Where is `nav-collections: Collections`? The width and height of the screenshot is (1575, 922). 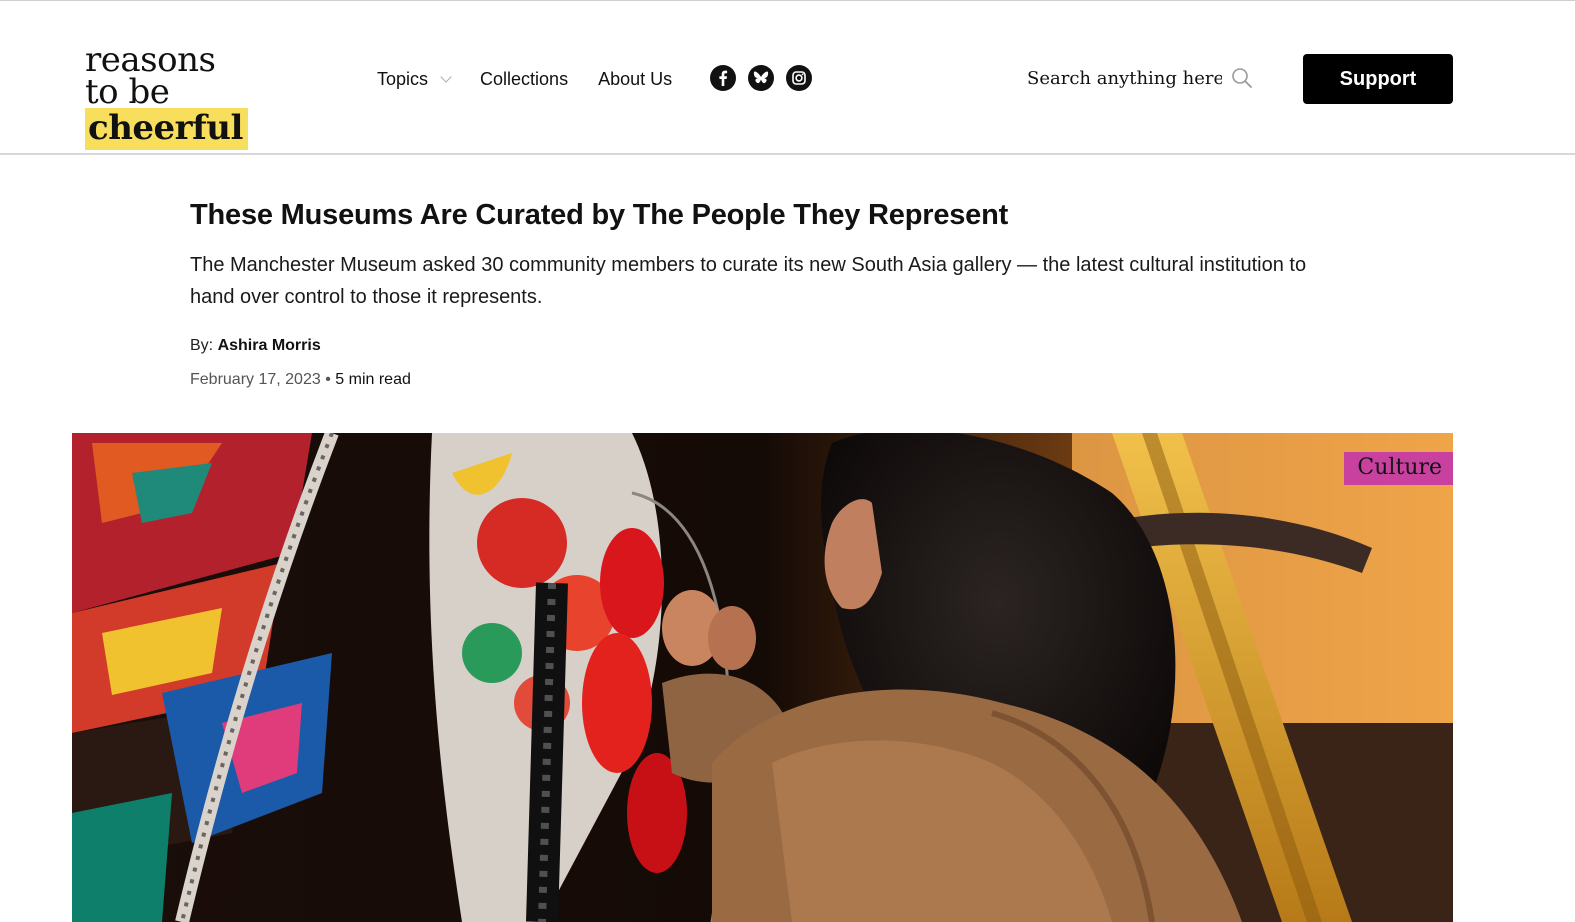 nav-collections: Collections is located at coordinates (524, 79).